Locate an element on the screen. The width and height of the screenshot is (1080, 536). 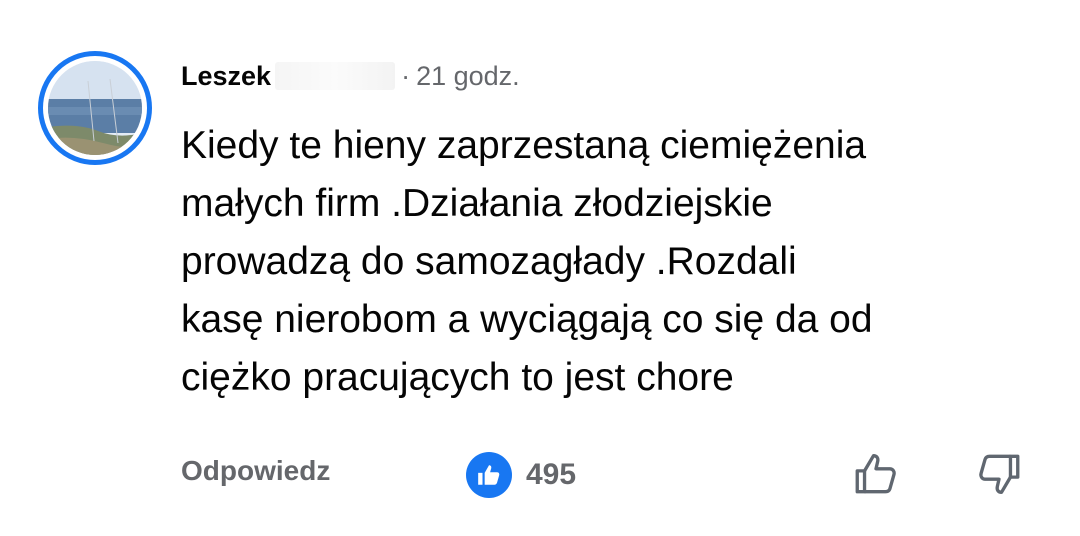
thumb-up-outline-icon is located at coordinates (875, 474).